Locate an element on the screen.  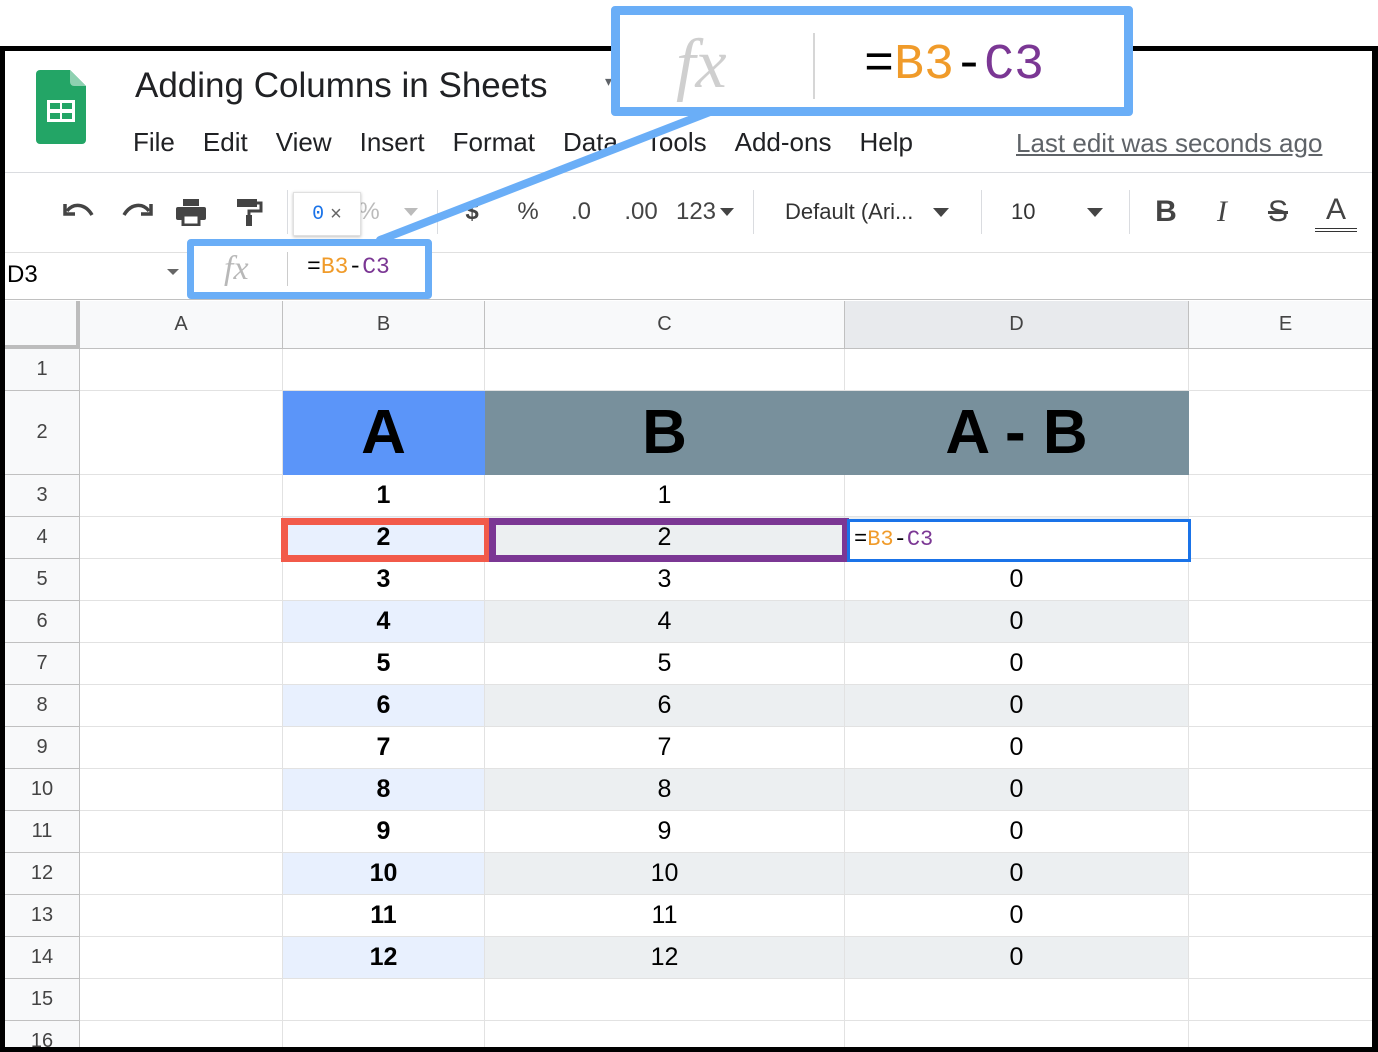
cell-e1 is located at coordinates (1280, 370).